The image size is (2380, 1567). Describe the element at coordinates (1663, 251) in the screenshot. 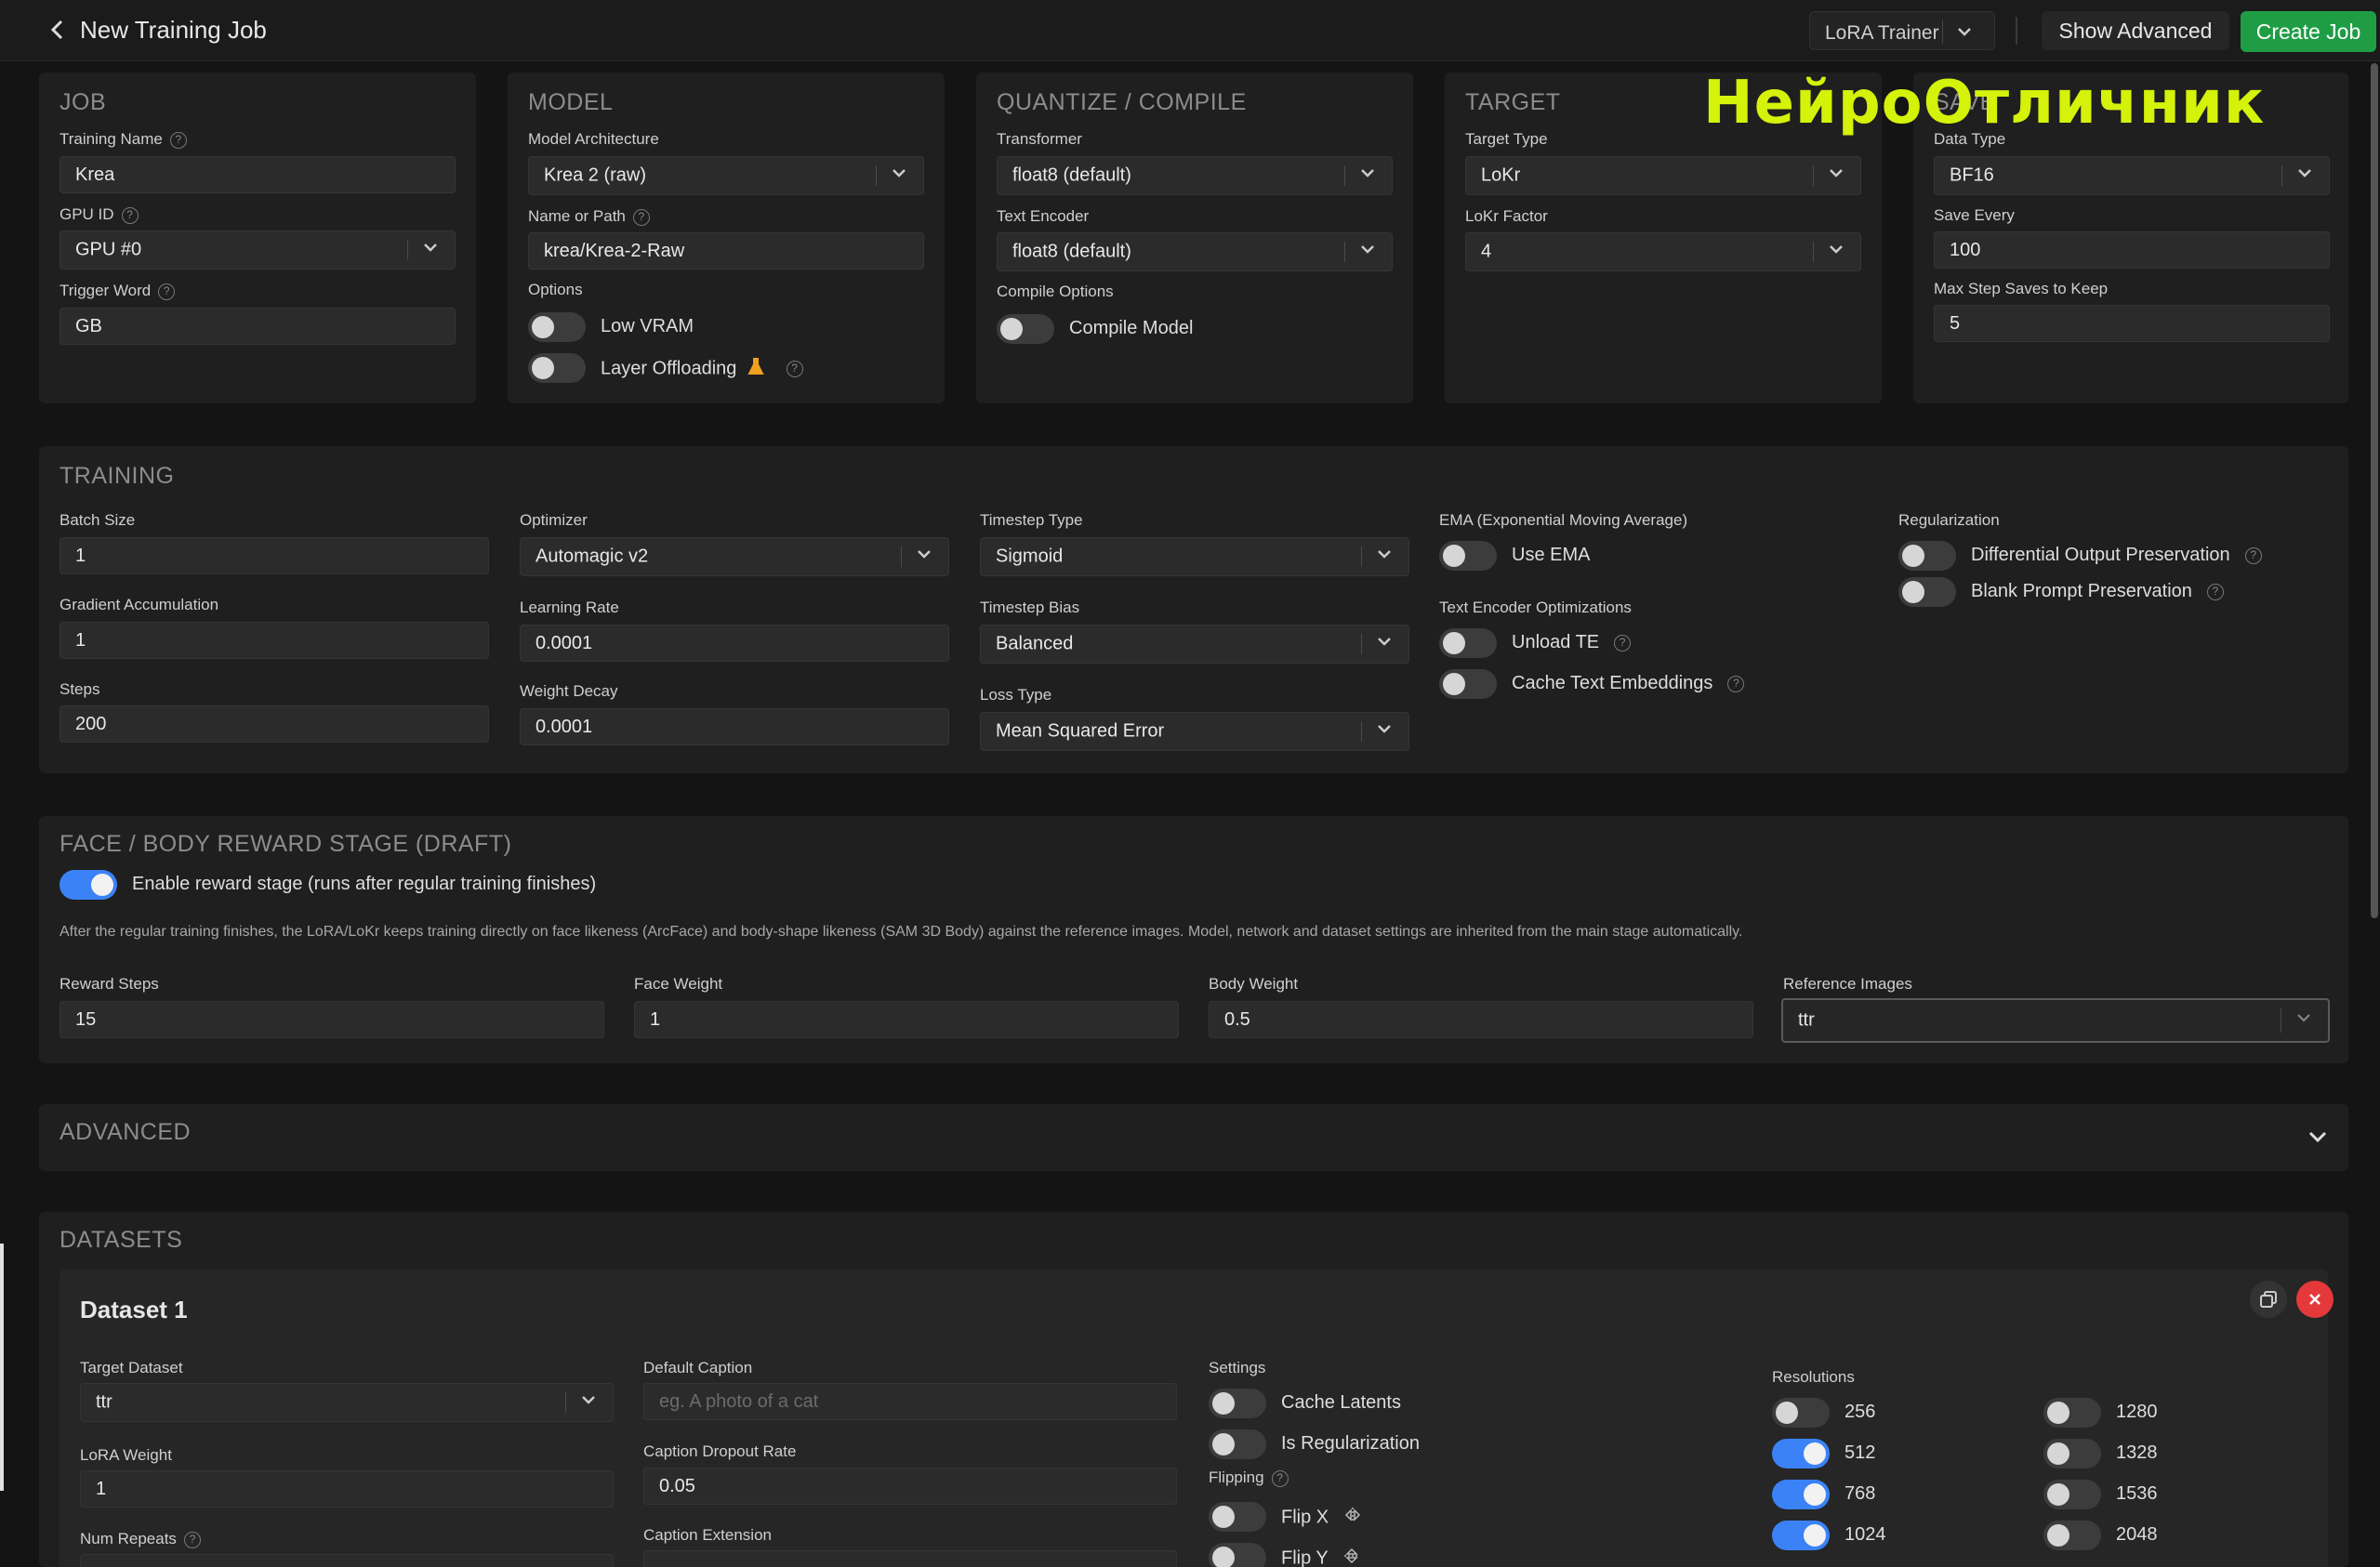

I see `lokr-factor-select: 4` at that location.